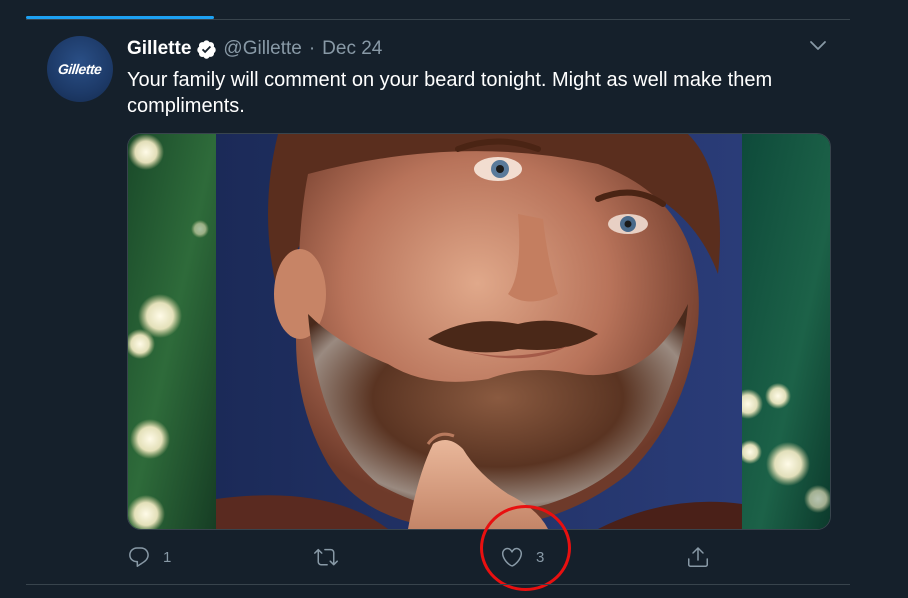 The image size is (908, 598). What do you see at coordinates (512, 557) in the screenshot?
I see `heart-icon` at bounding box center [512, 557].